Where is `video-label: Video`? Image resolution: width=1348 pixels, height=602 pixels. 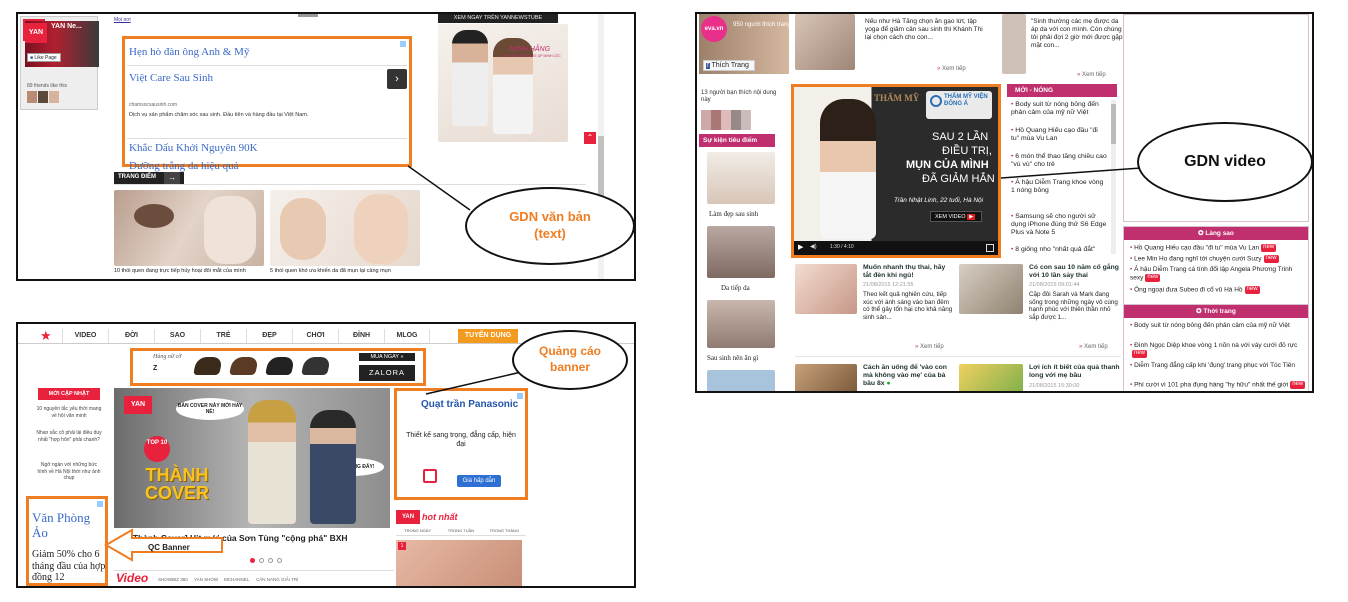 video-label: Video is located at coordinates (132, 578).